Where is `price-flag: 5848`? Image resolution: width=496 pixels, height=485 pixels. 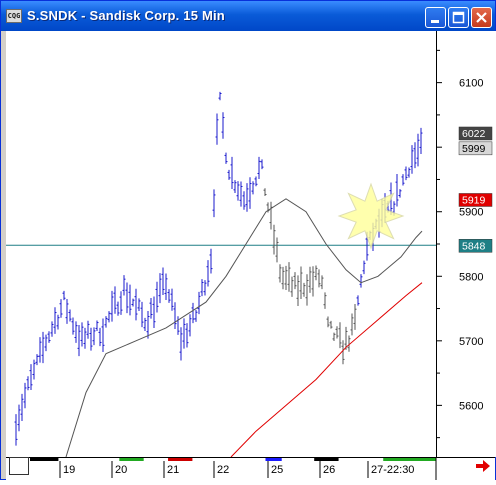 price-flag: 5848 is located at coordinates (475, 246).